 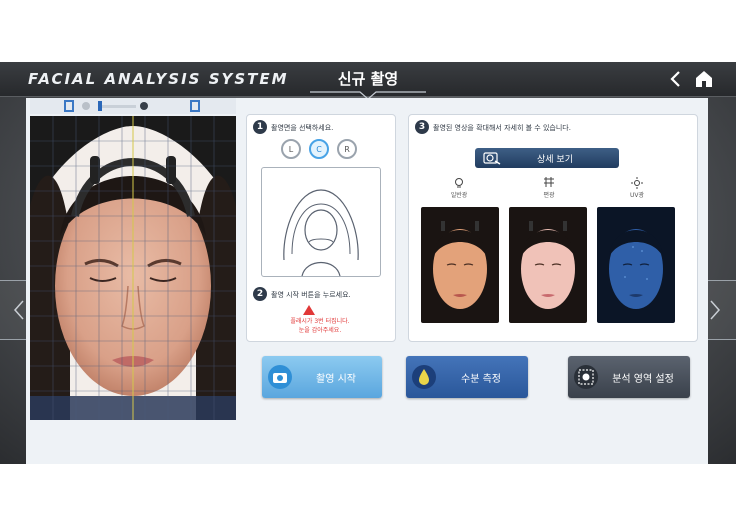 What do you see at coordinates (492, 158) in the screenshot?
I see `magnifier-camera-icon` at bounding box center [492, 158].